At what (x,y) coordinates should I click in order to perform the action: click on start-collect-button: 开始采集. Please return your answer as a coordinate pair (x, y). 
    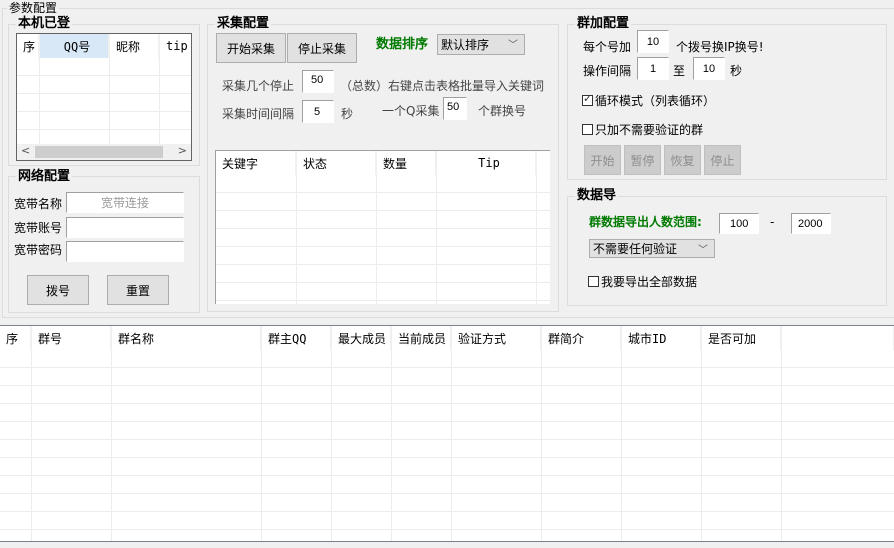
    Looking at the image, I should click on (251, 48).